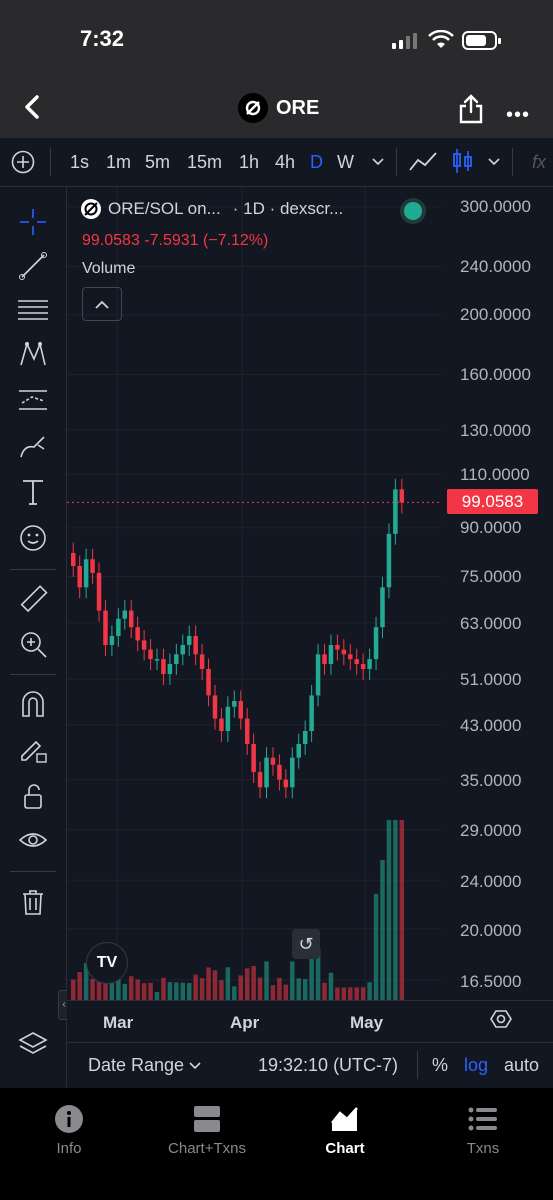  I want to click on unlock-icon, so click(33, 796).